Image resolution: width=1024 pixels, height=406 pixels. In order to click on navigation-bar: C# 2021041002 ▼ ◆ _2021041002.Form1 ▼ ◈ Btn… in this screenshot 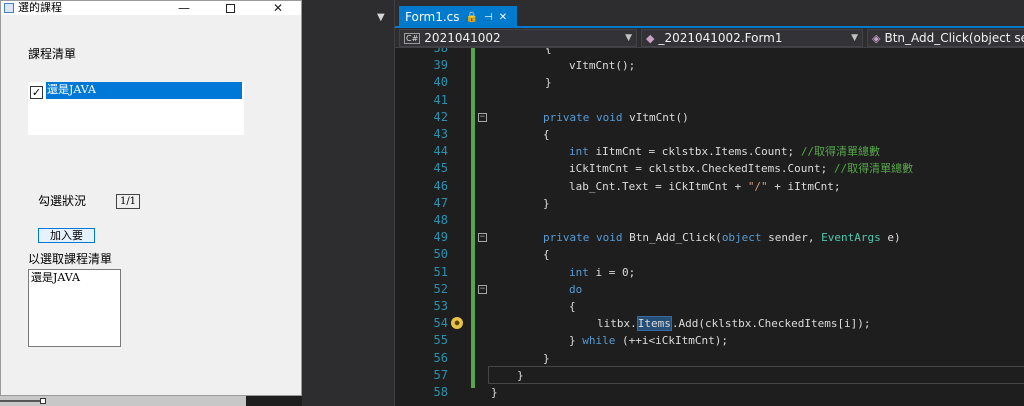, I will do `click(709, 38)`.